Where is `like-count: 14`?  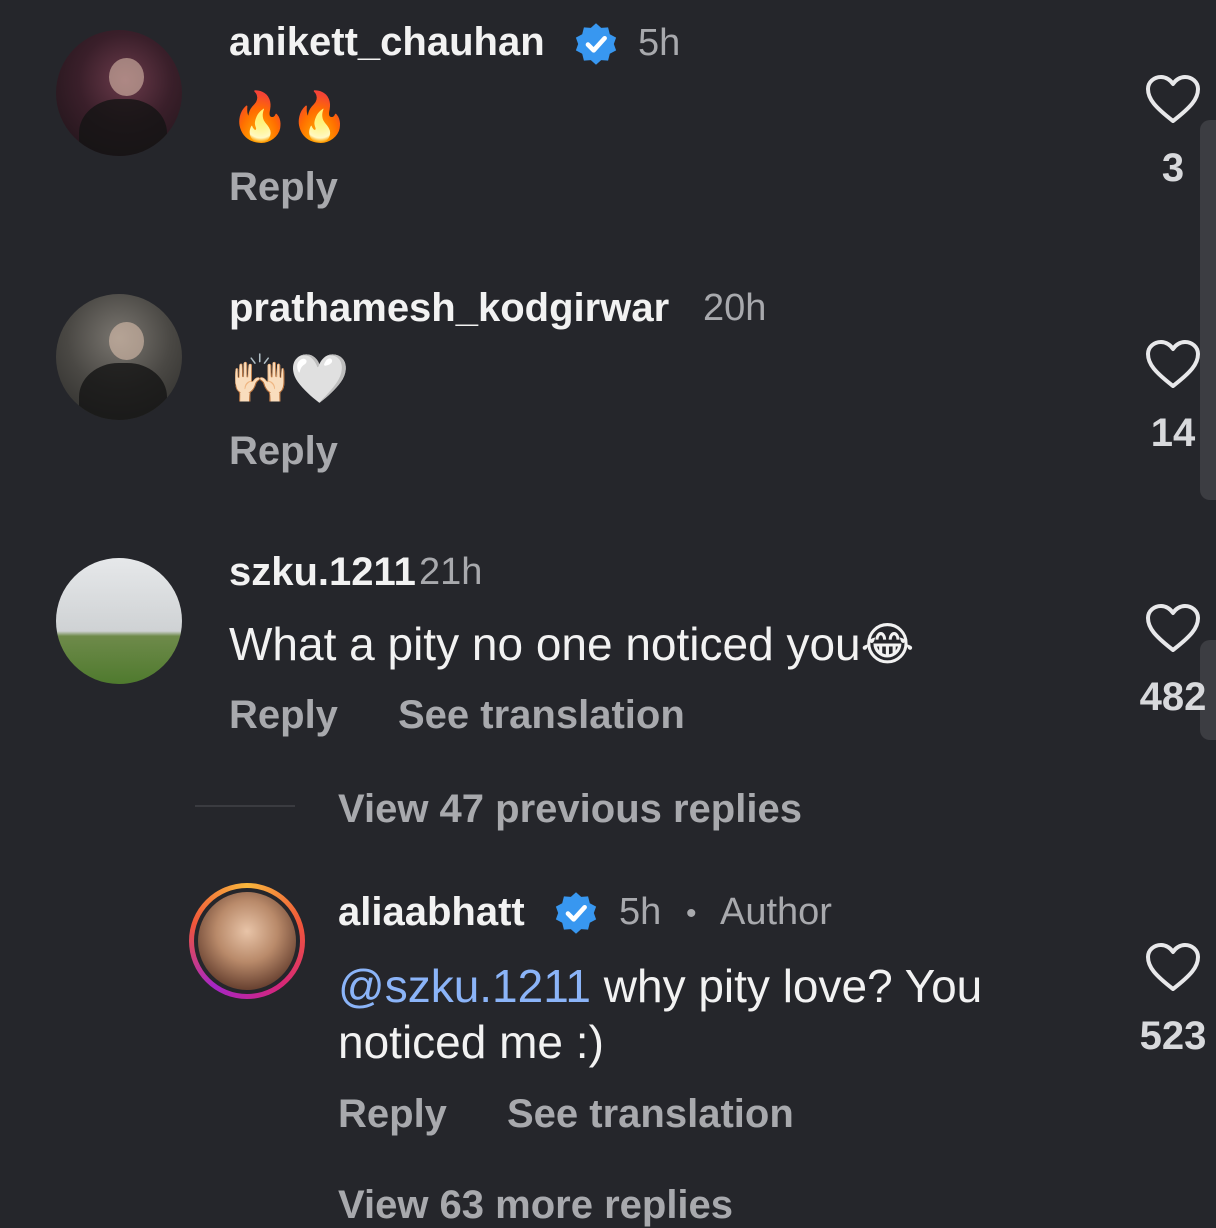
like-count: 14 is located at coordinates (1173, 433).